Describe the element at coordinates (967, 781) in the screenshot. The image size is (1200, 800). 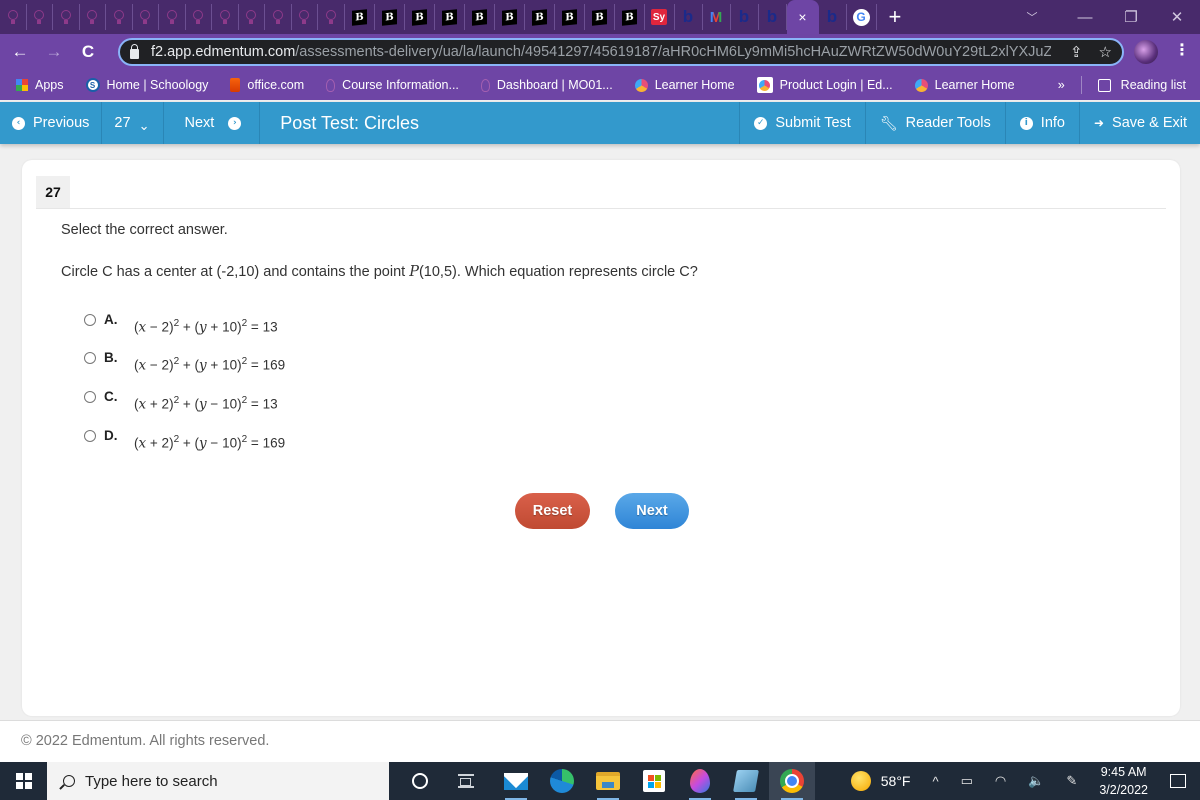
I see `battery-icon: ▭` at that location.